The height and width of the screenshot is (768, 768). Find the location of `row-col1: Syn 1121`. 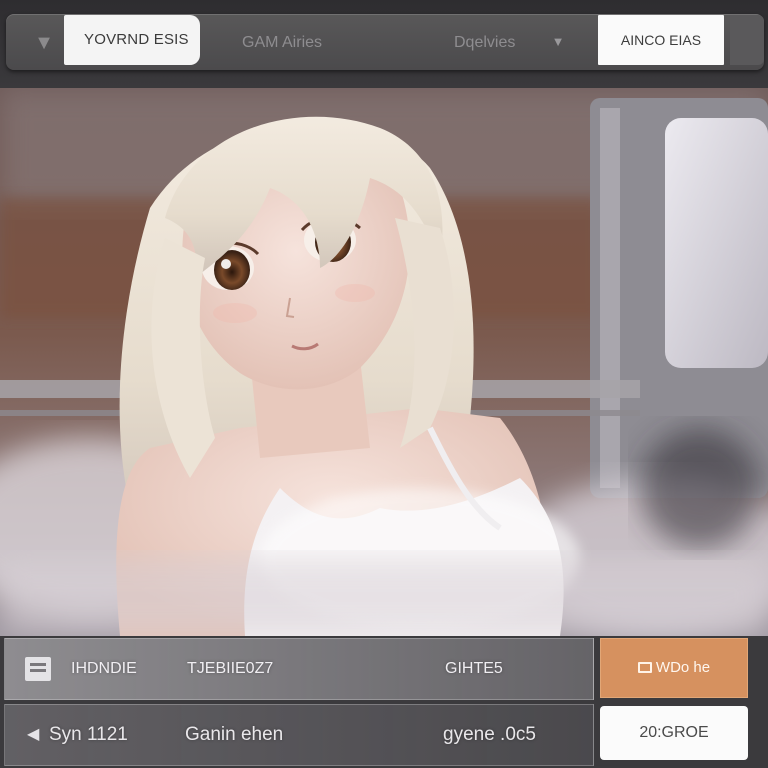

row-col1: Syn 1121 is located at coordinates (88, 734).